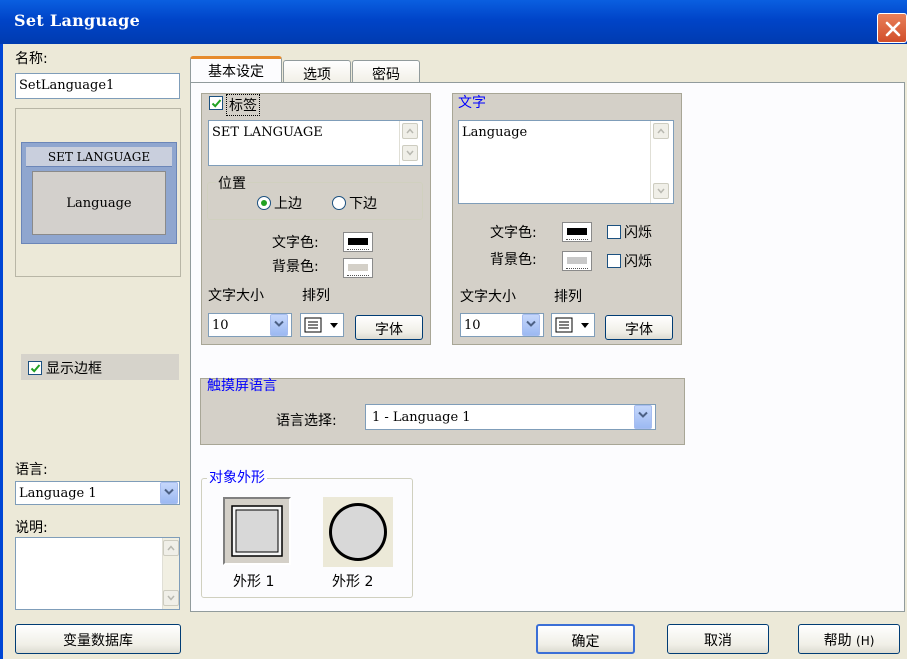  What do you see at coordinates (317, 71) in the screenshot?
I see `tab-options: 选项` at bounding box center [317, 71].